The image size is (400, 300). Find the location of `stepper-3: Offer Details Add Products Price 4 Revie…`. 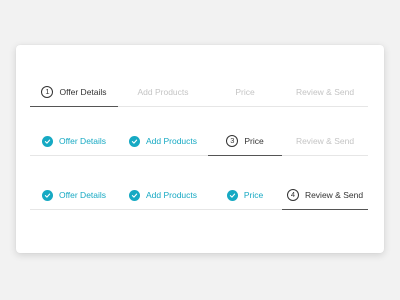

stepper-3: Offer Details Add Products Price 4 Revie… is located at coordinates (199, 195).